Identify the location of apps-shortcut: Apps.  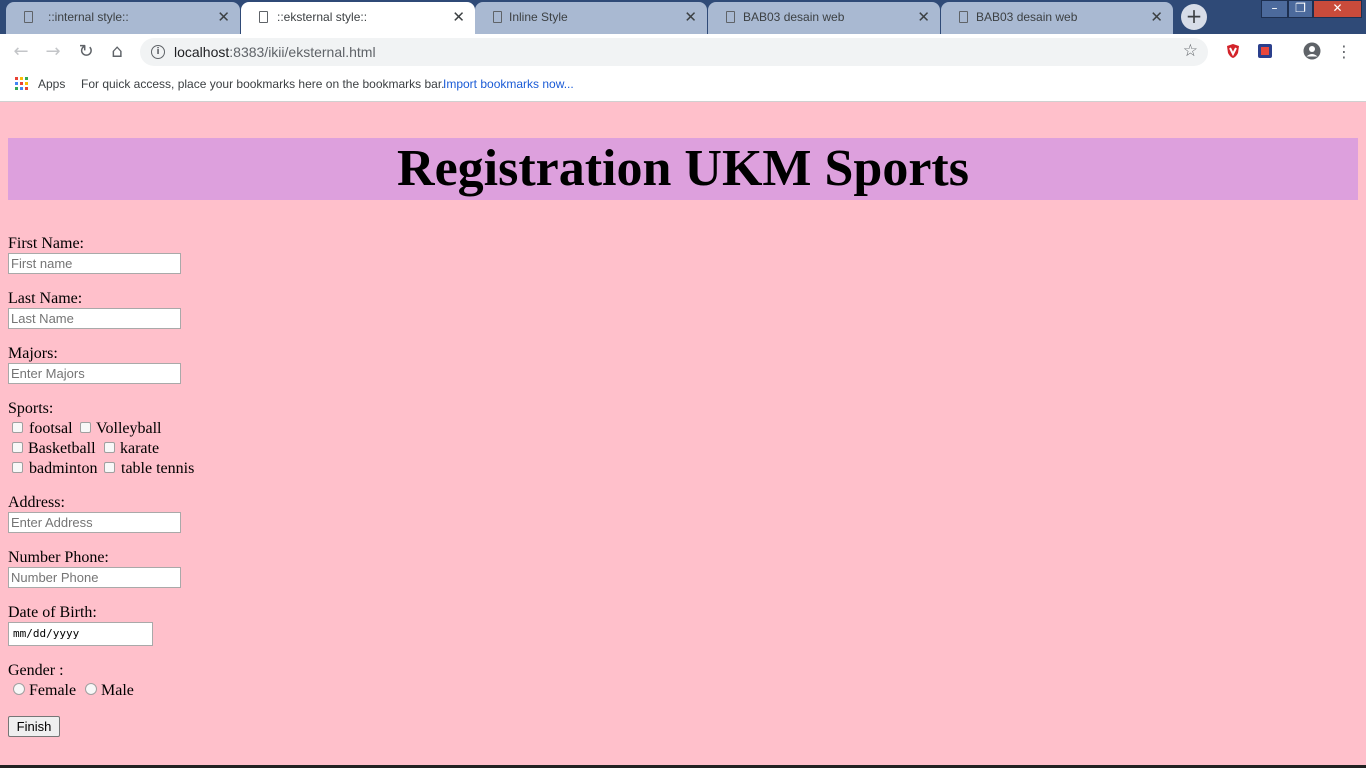
(51, 84).